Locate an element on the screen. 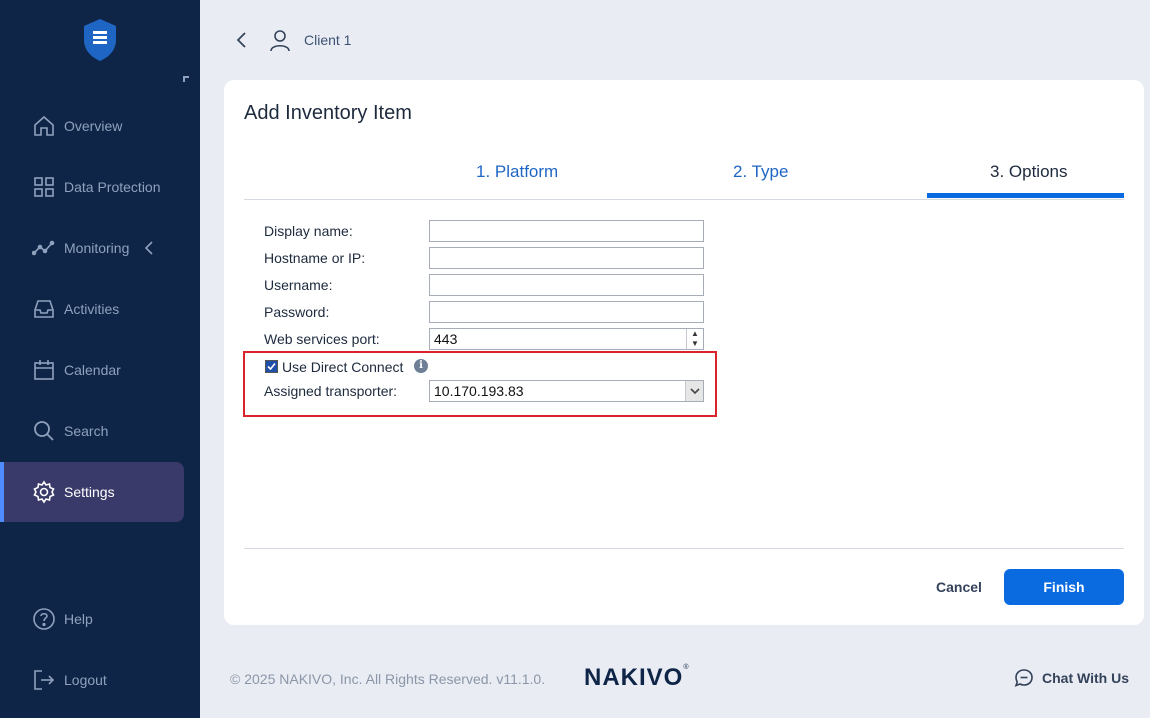 The image size is (1150, 718). port-stepper: ▲ ▼ is located at coordinates (694, 339).